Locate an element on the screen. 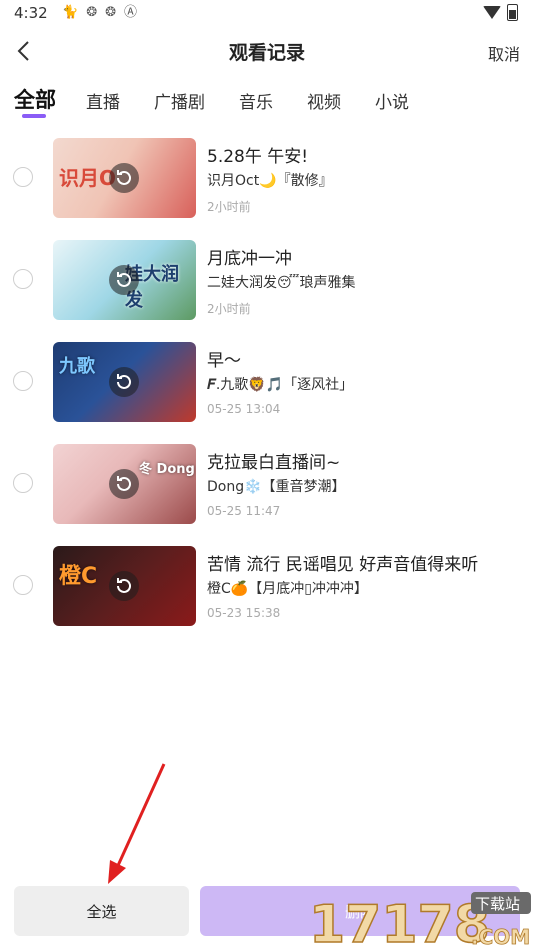  item-time: 05-25 13:04 is located at coordinates (244, 409).